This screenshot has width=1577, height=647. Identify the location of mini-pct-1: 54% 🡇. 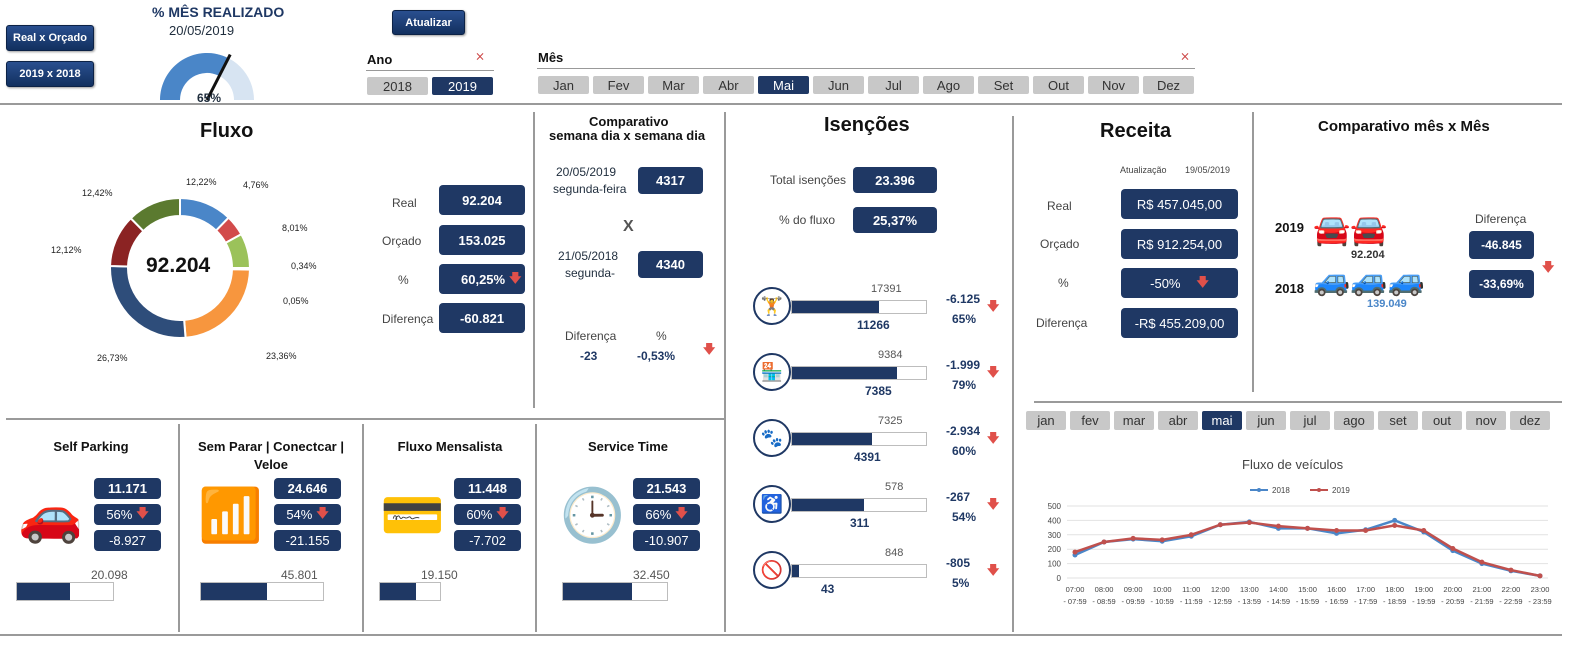
(307, 514).